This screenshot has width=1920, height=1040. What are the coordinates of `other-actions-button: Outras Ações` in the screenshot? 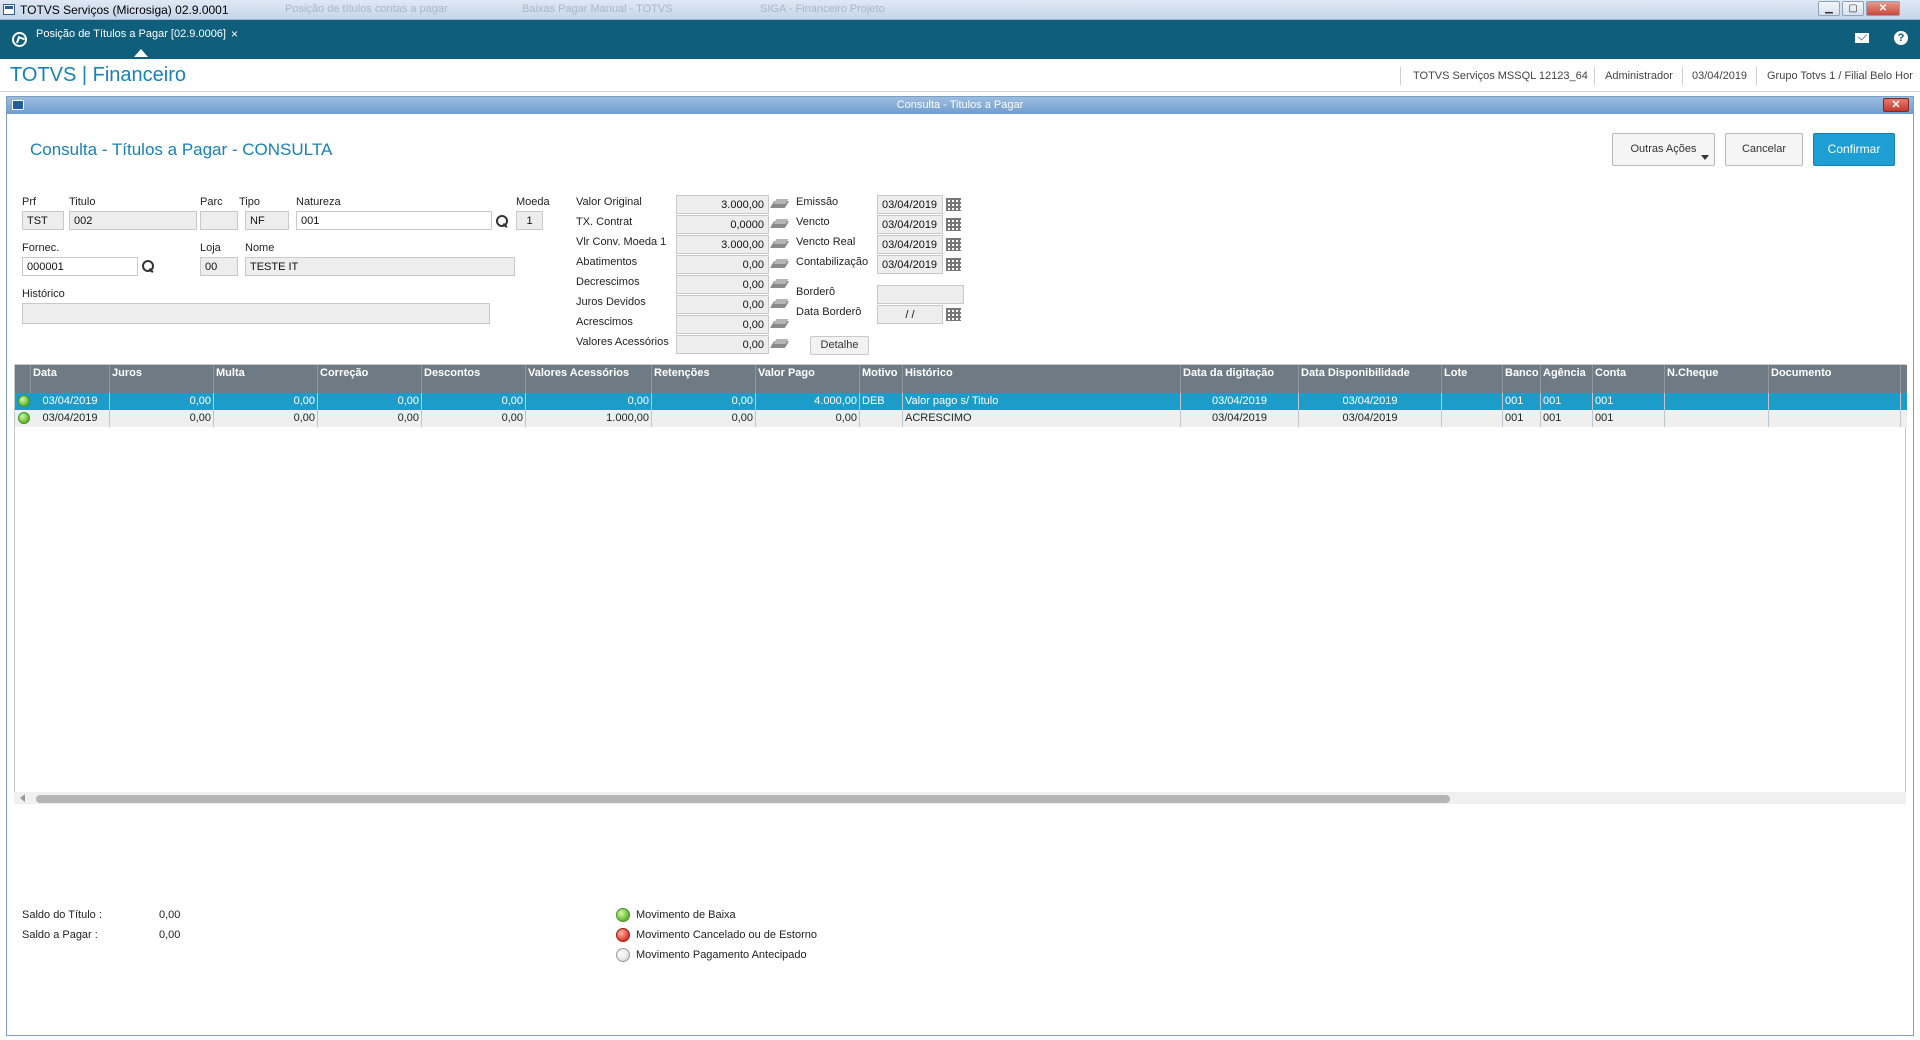 It's located at (1663, 149).